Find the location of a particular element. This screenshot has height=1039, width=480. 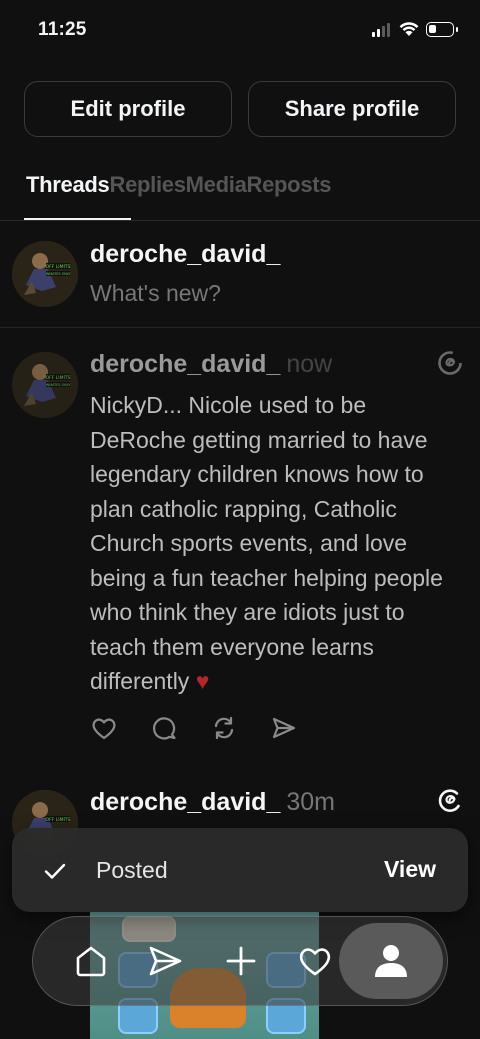

status-bar: 11:25 is located at coordinates (240, 30).